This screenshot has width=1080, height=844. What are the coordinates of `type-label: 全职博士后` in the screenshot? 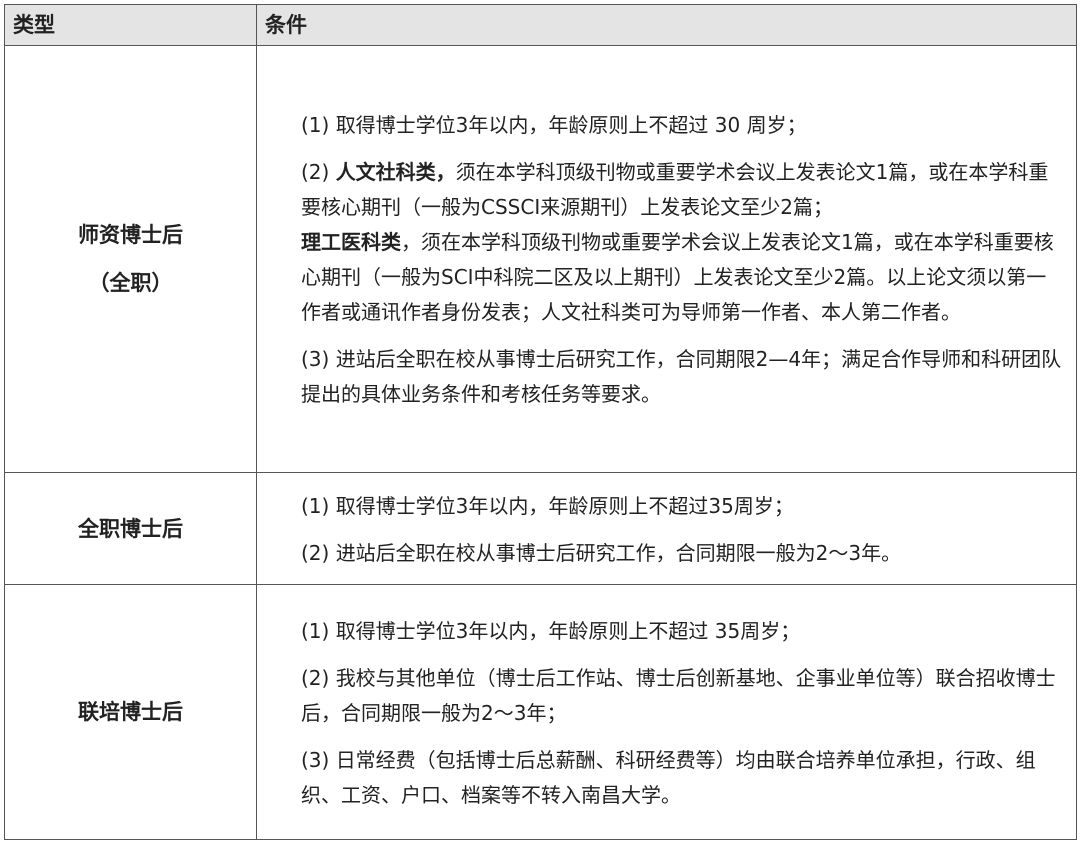 It's located at (130, 528).